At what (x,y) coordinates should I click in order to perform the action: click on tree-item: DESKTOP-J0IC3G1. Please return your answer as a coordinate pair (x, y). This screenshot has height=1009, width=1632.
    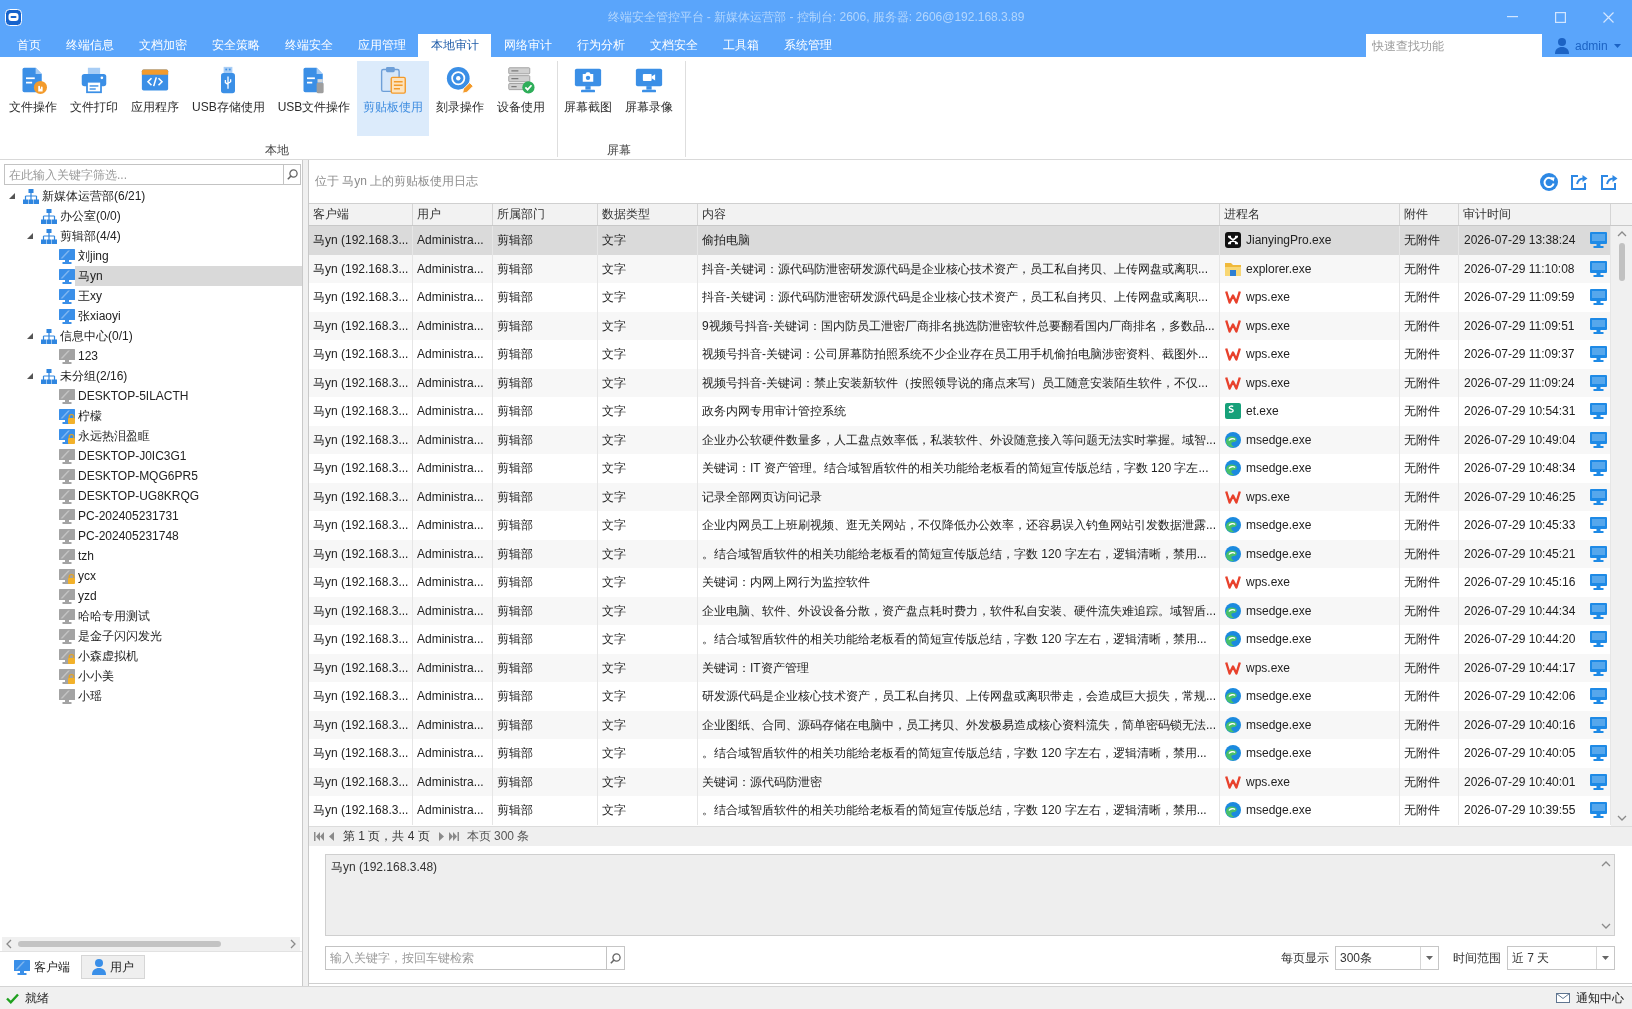
    Looking at the image, I should click on (132, 456).